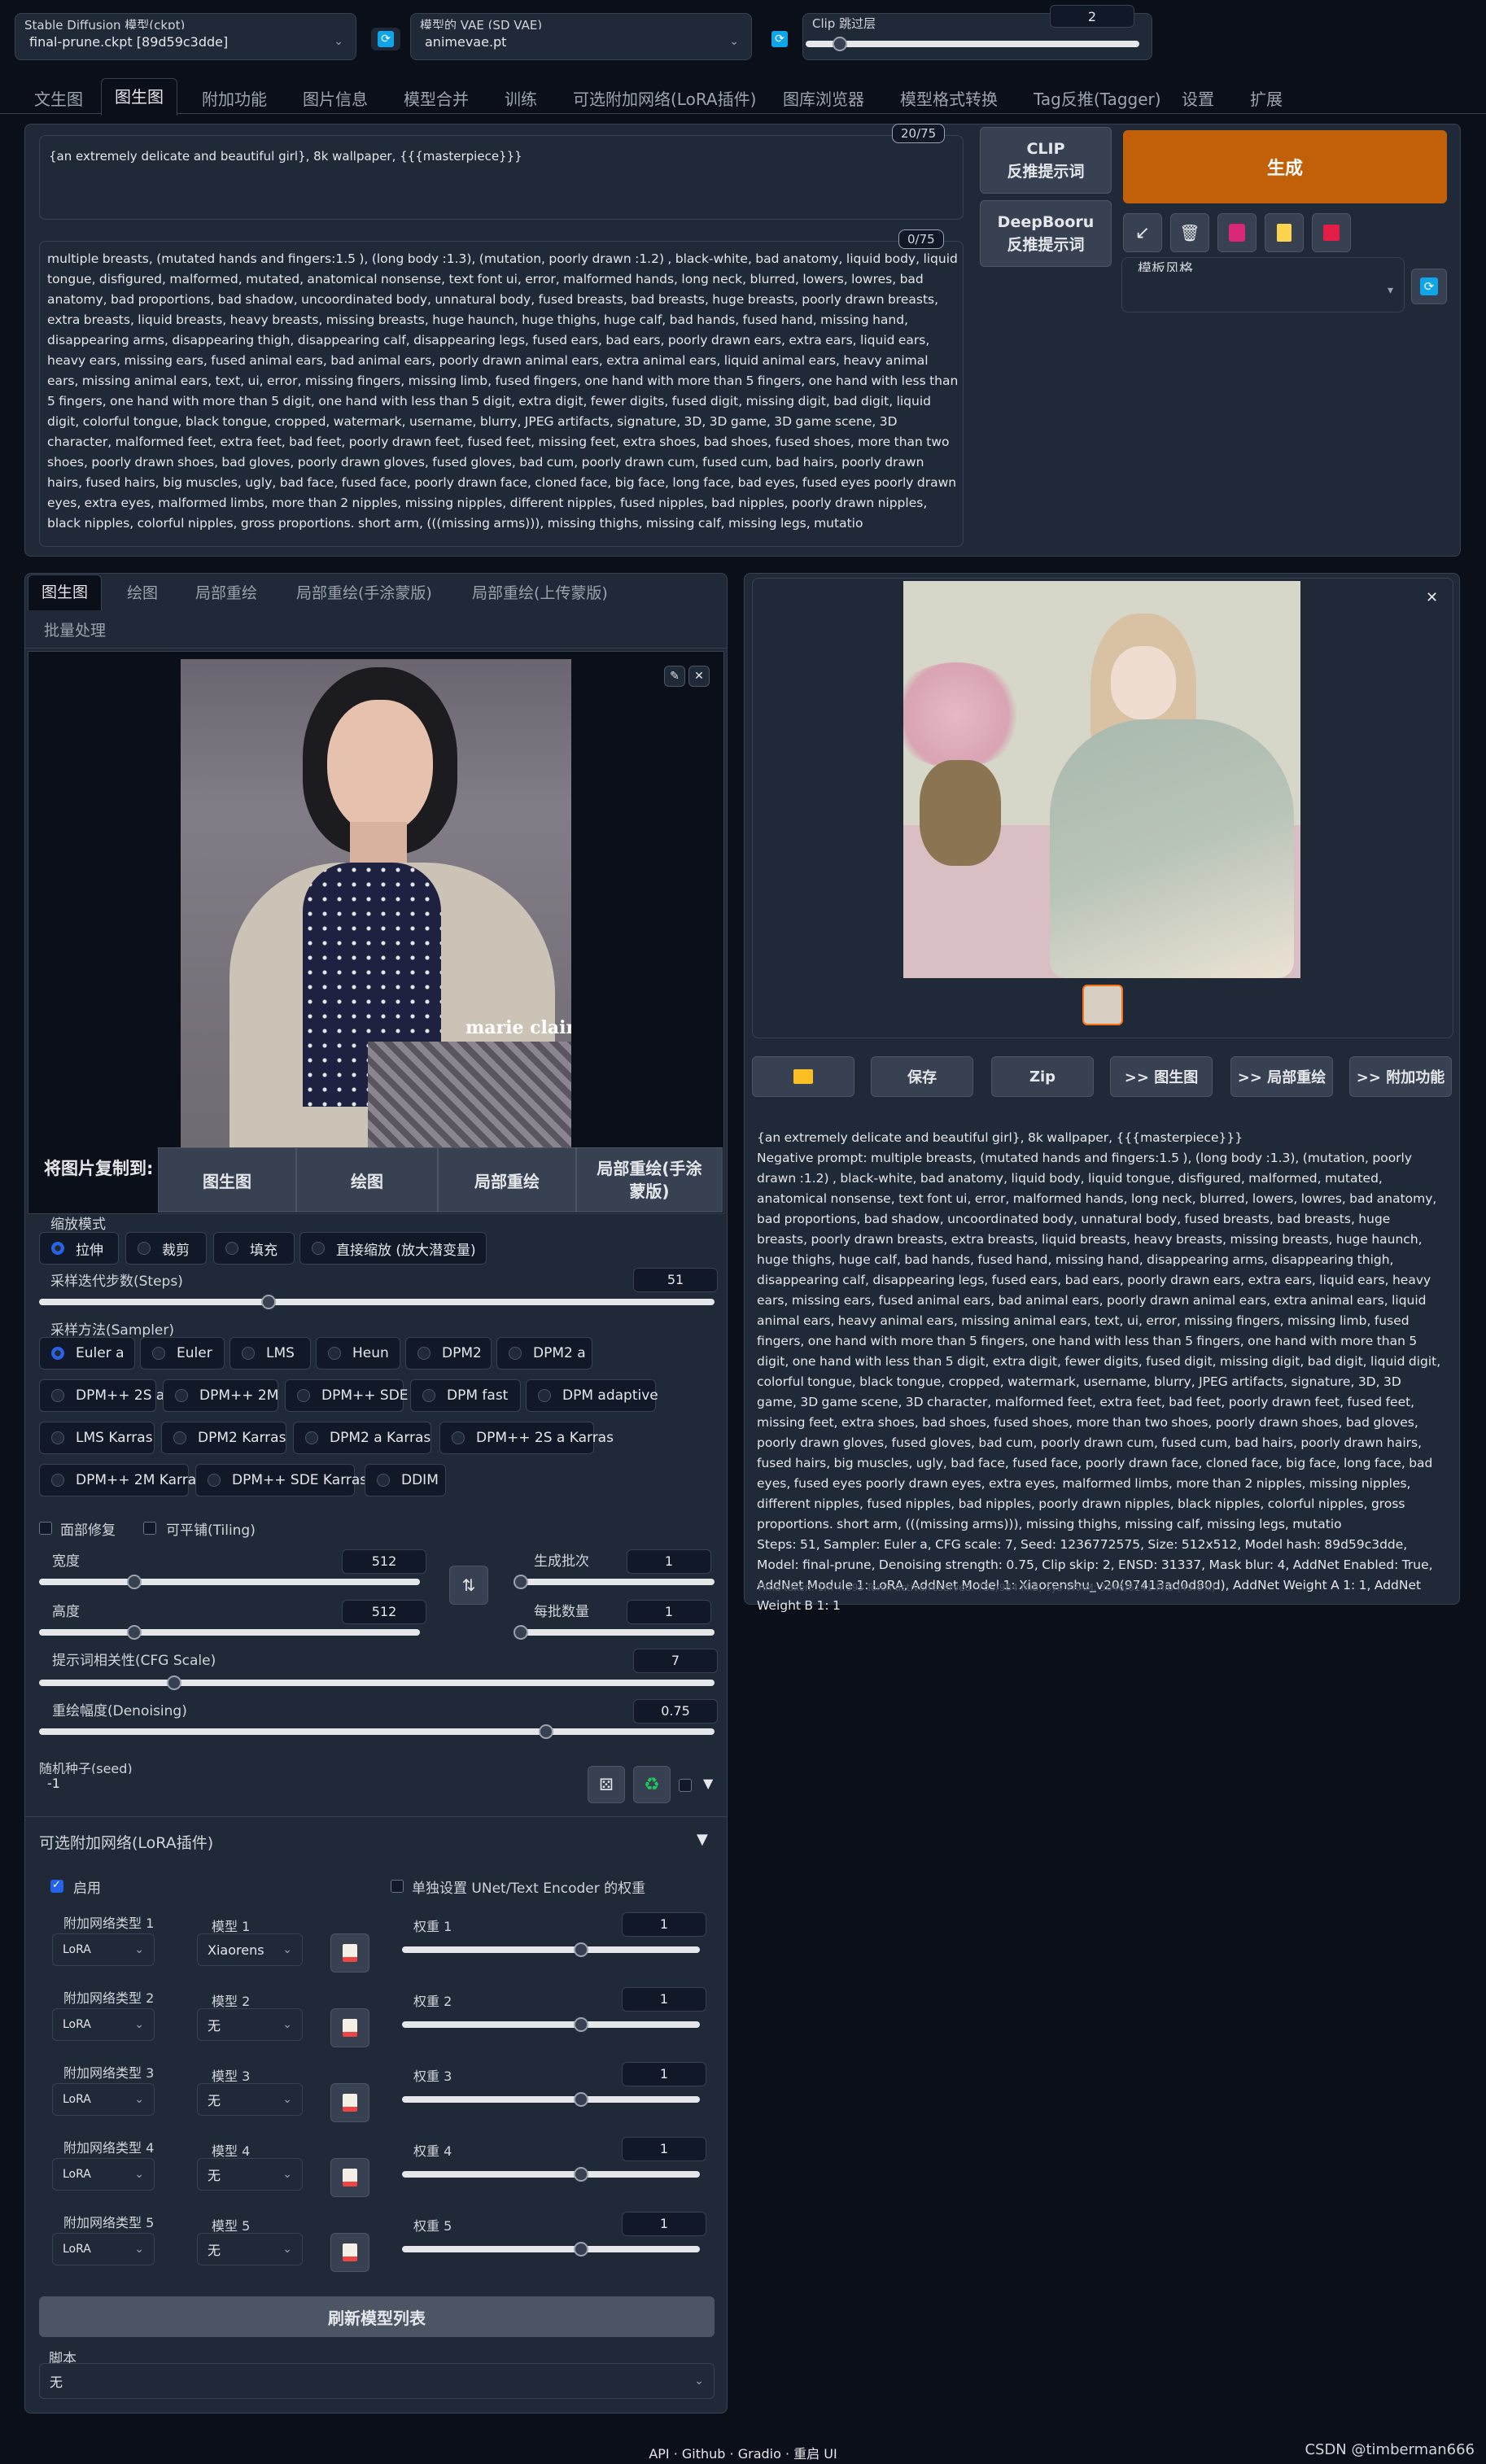  Describe the element at coordinates (65, 592) in the screenshot. I see `subtab-img2img: 图生图` at that location.